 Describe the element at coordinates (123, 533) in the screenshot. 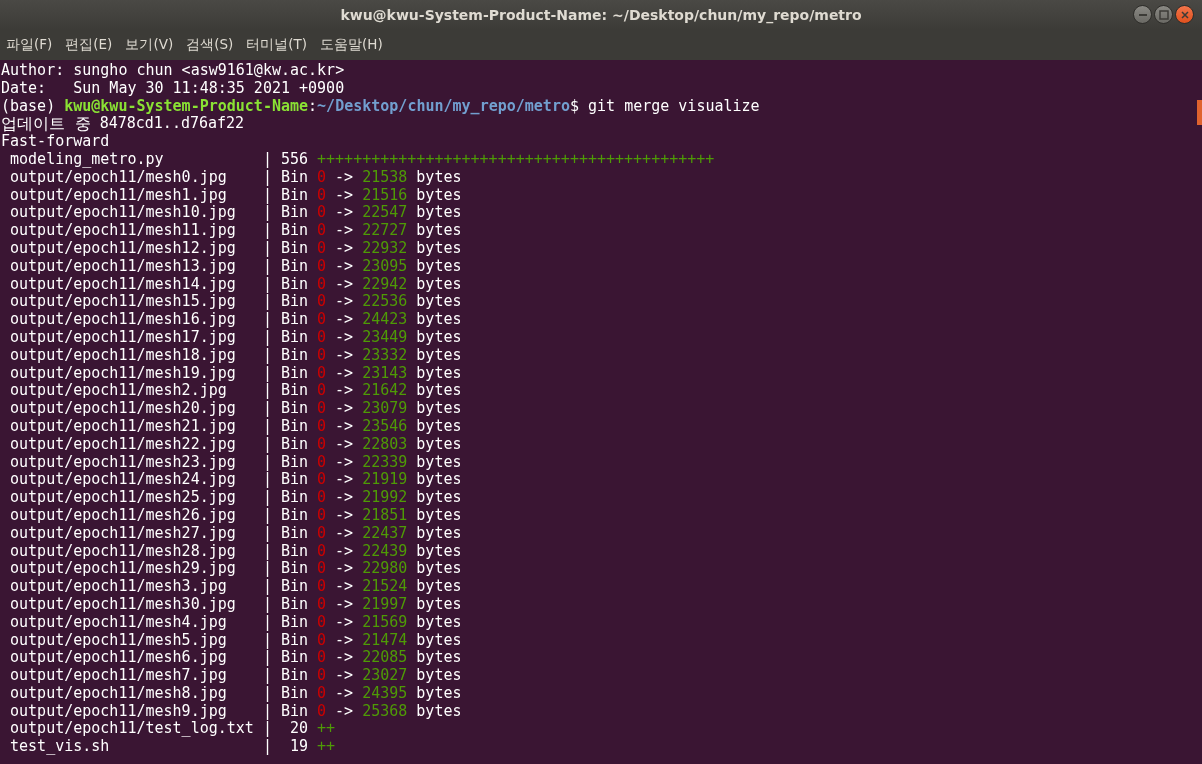

I see `file-path: output/epoch11/mesh27.jpg` at that location.